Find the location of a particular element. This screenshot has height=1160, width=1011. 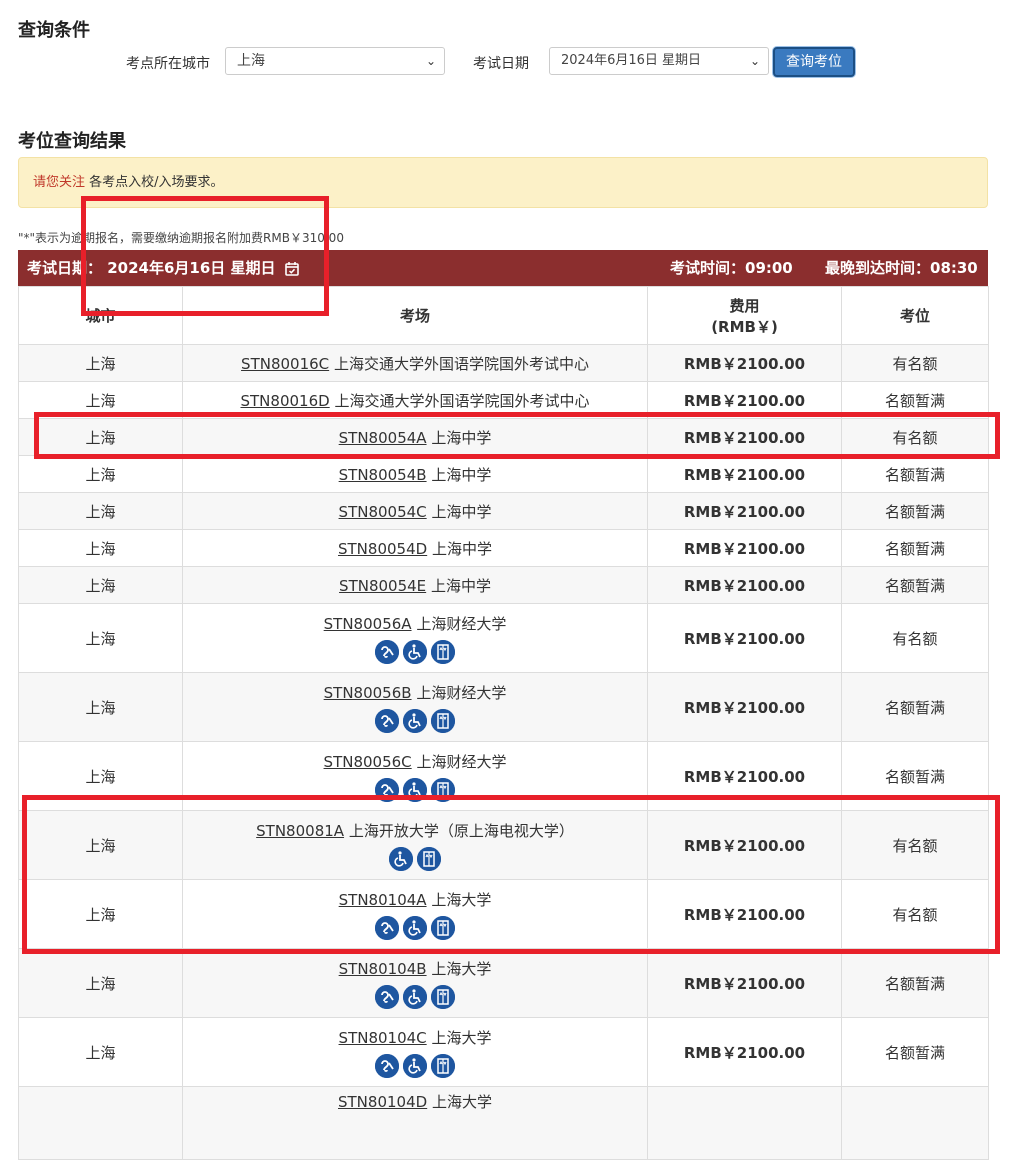

table-row: STN80104D 上海大学 is located at coordinates (503, 1123).